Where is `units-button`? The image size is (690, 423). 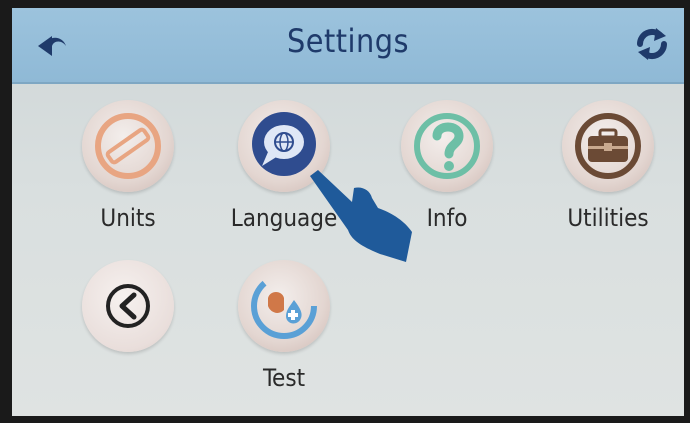 units-button is located at coordinates (128, 146).